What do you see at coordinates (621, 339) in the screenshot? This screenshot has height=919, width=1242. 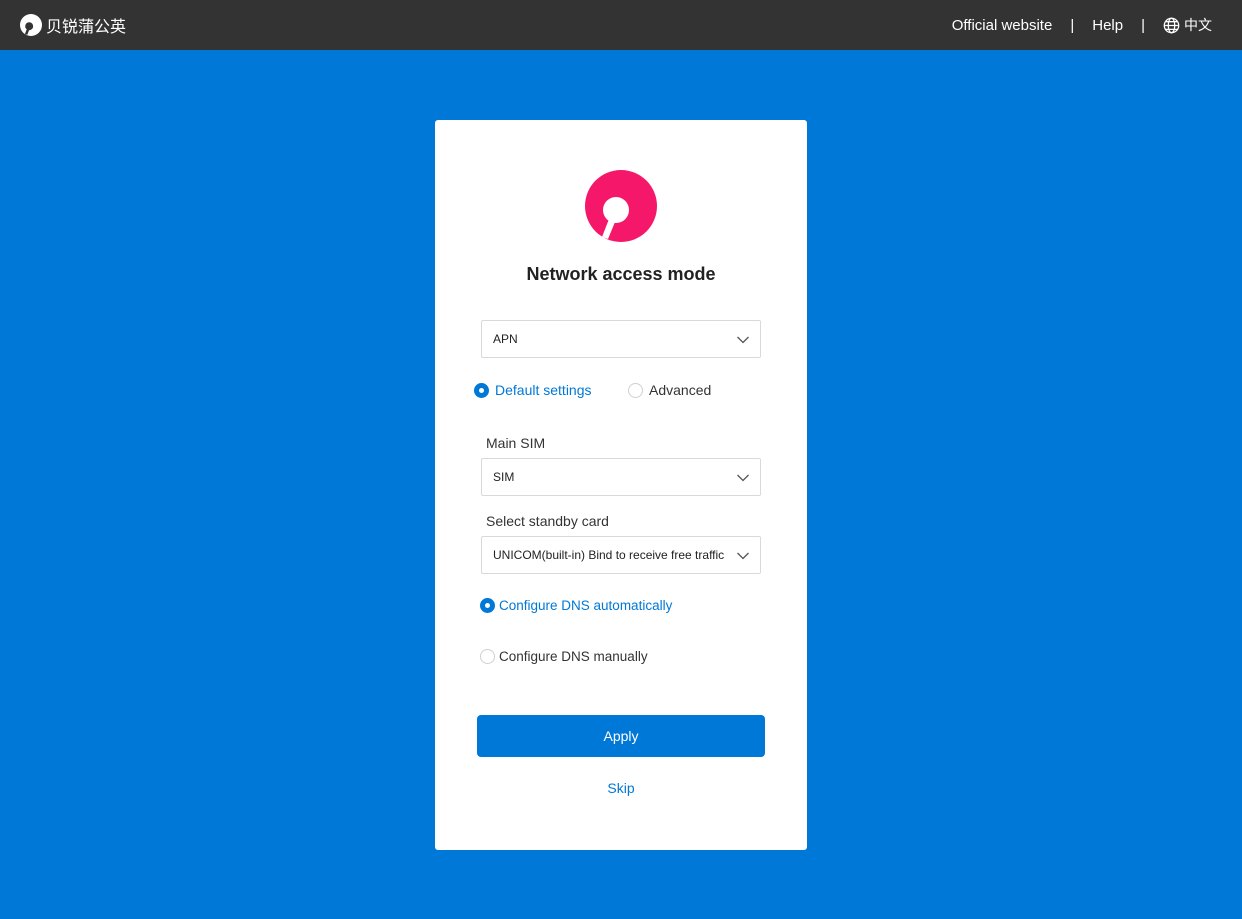 I see `access-mode-select: APN` at bounding box center [621, 339].